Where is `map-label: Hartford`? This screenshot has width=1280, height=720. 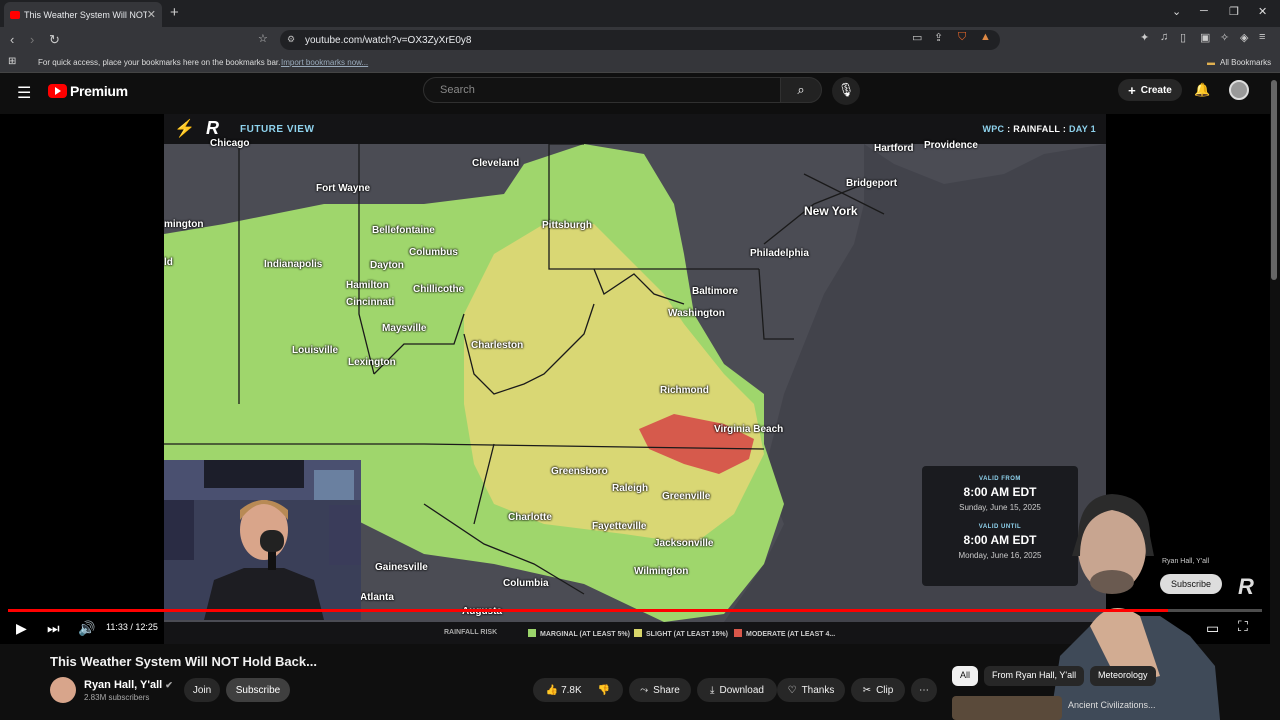
map-label: Hartford is located at coordinates (894, 148).